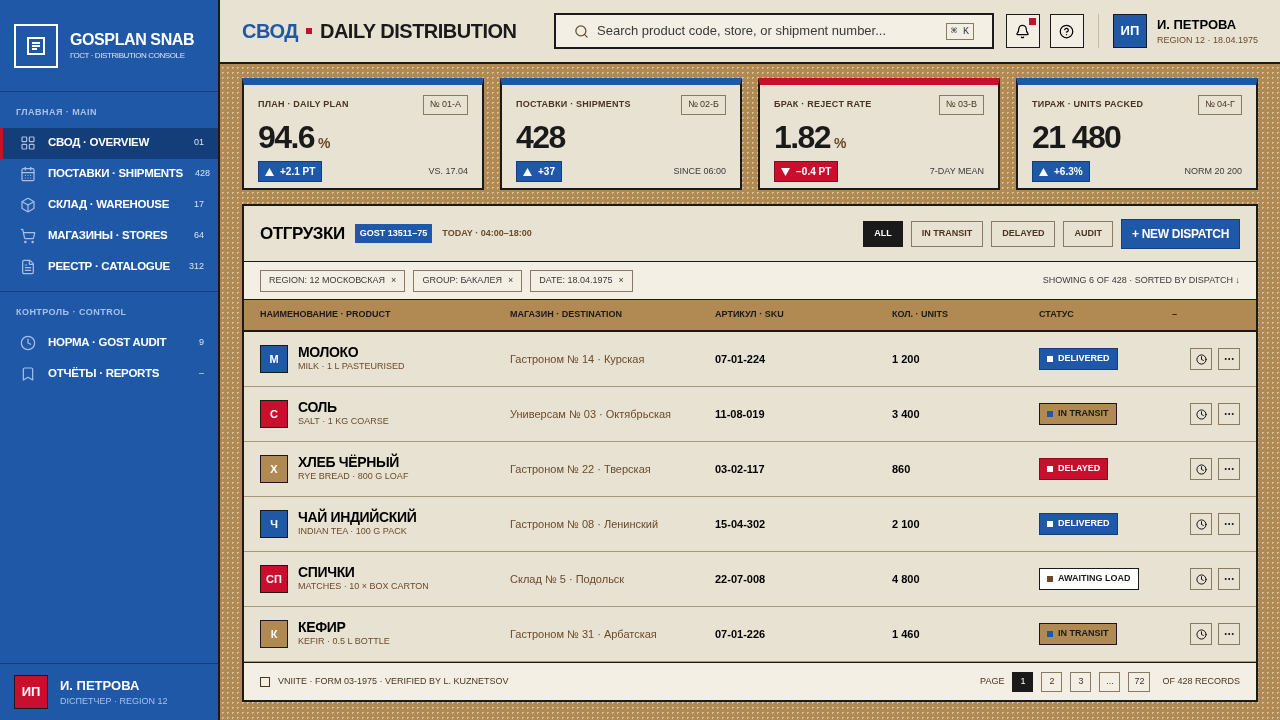 This screenshot has height=720, width=1280. I want to click on product-name: СОЛЬ, so click(318, 407).